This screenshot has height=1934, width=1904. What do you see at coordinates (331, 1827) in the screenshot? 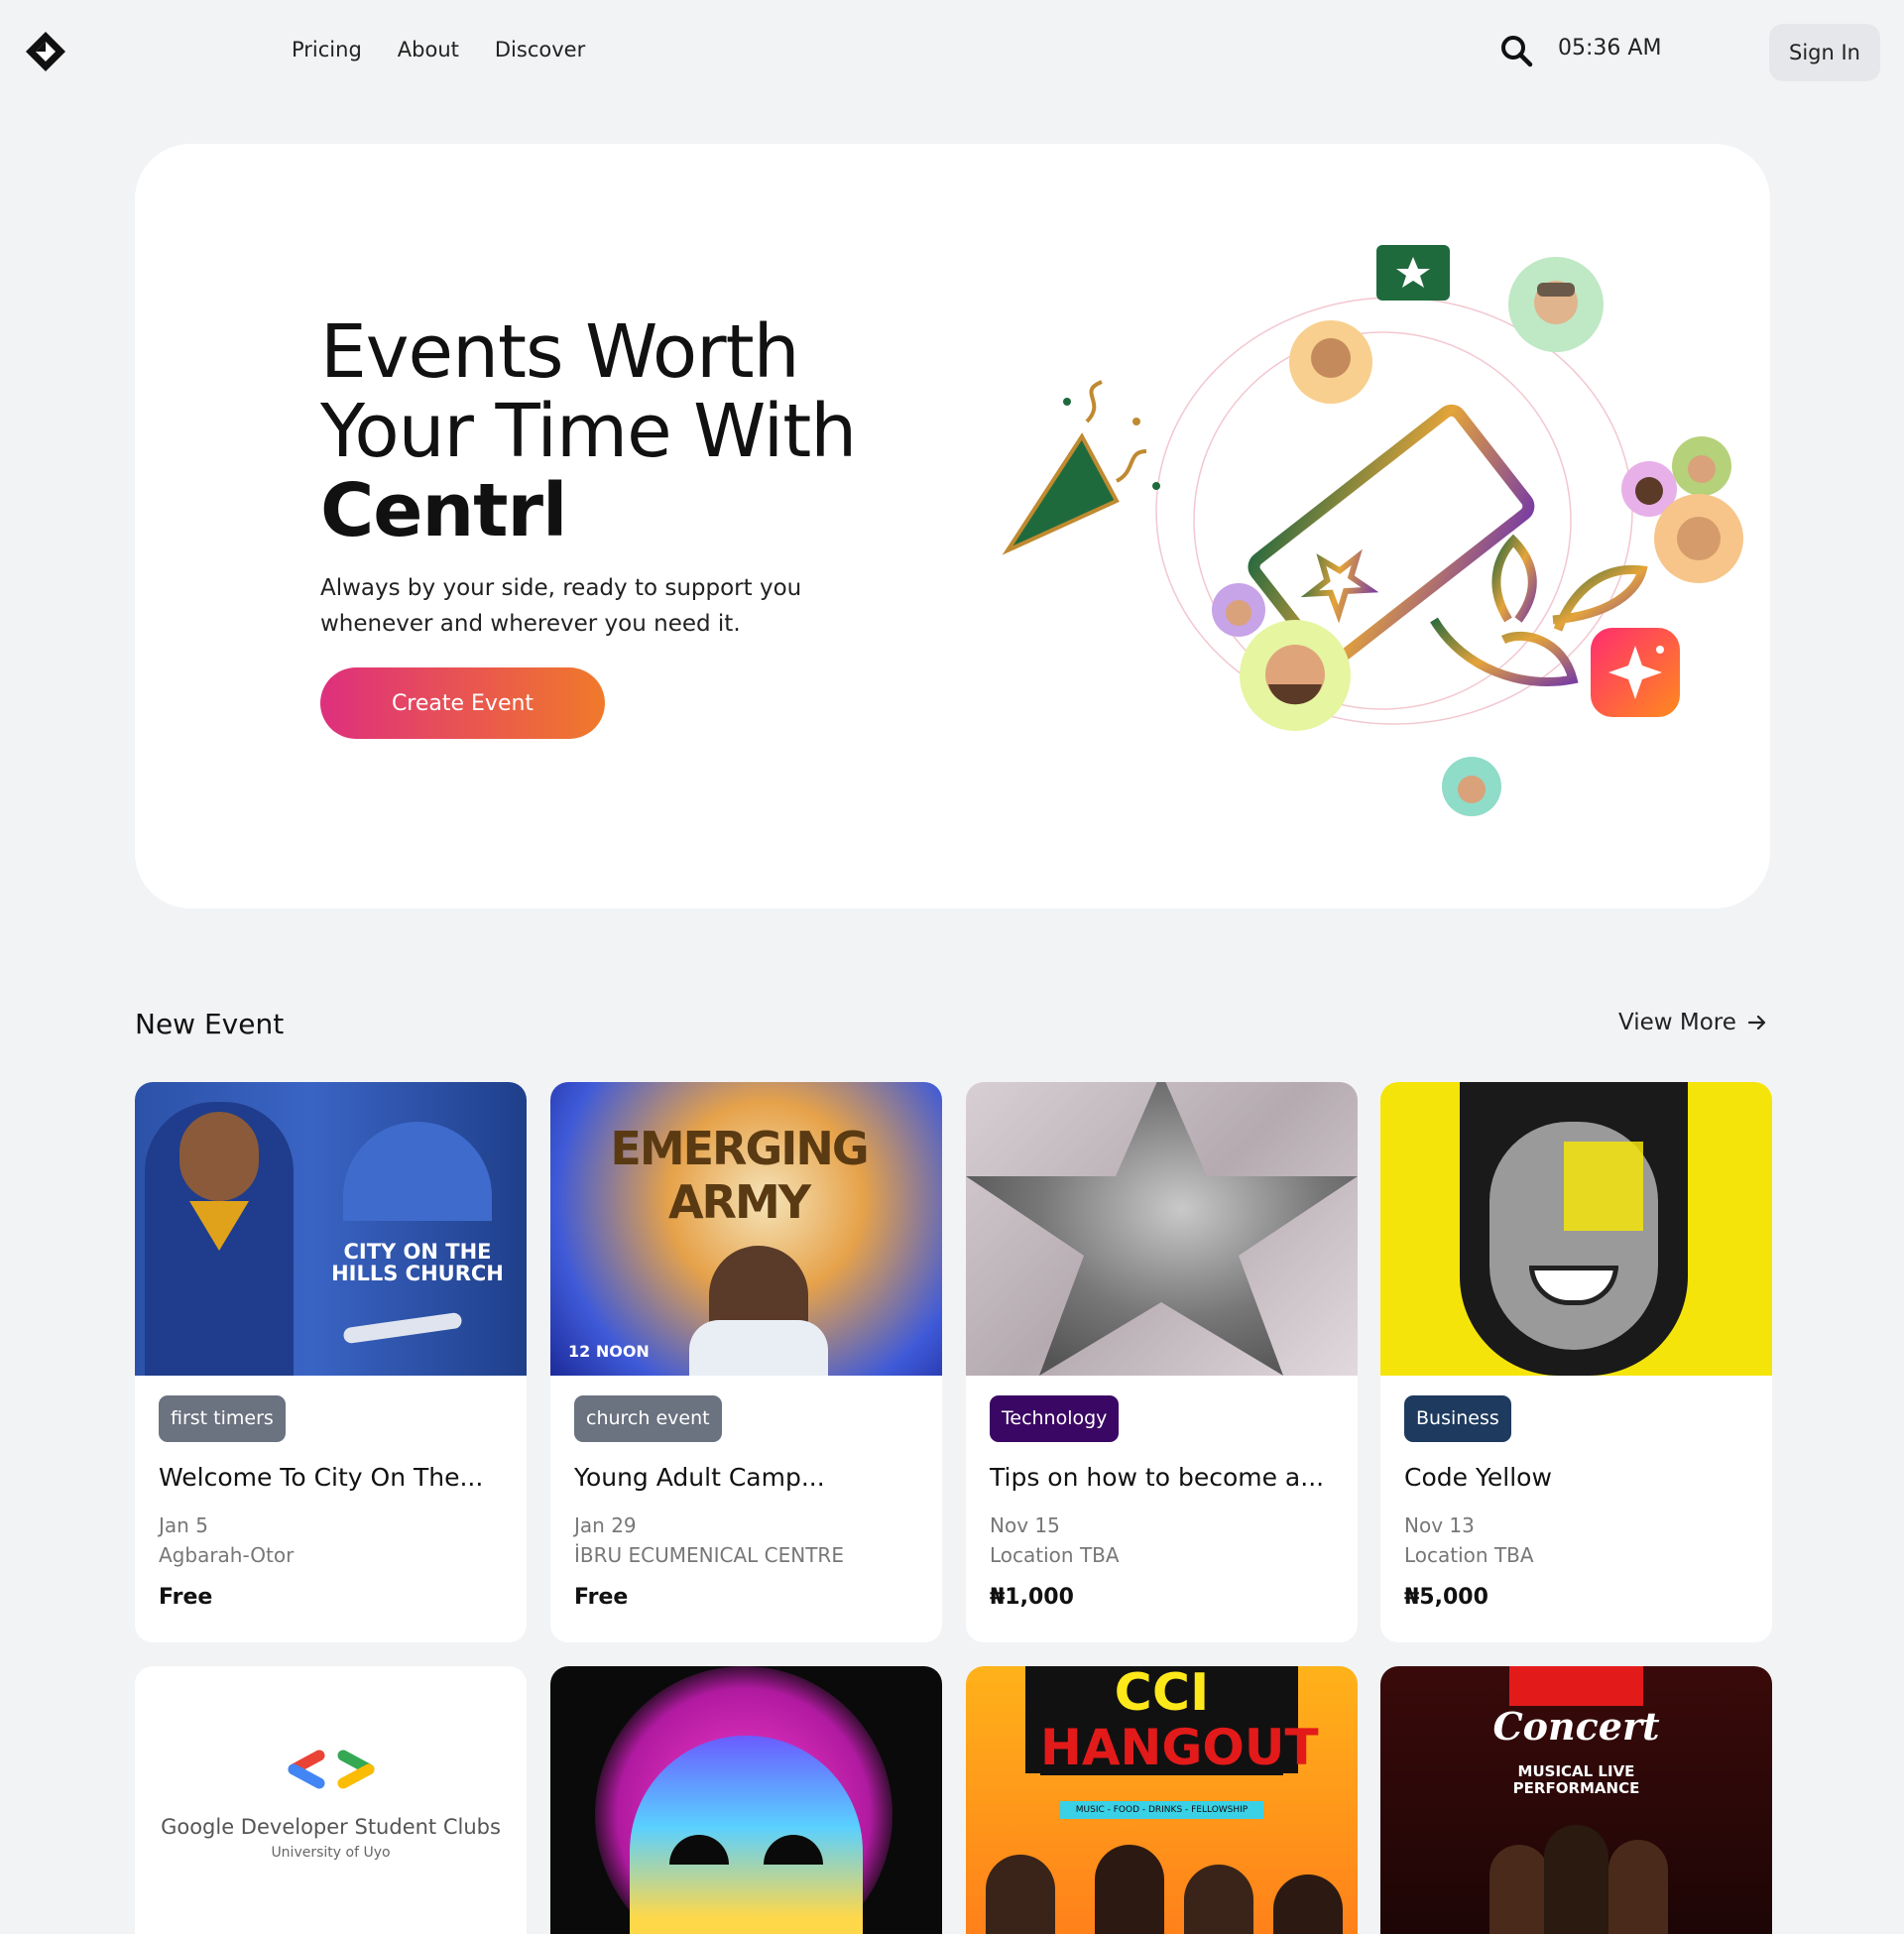
I see `poster-text: Google Developer Student Clubs` at bounding box center [331, 1827].